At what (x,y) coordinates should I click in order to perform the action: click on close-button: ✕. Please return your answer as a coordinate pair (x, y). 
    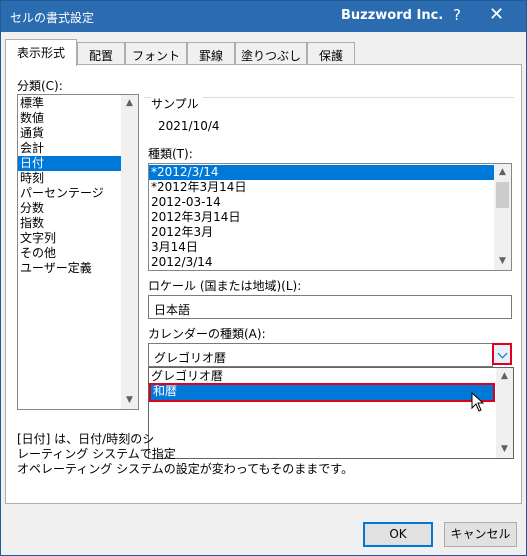
    Looking at the image, I should click on (496, 14).